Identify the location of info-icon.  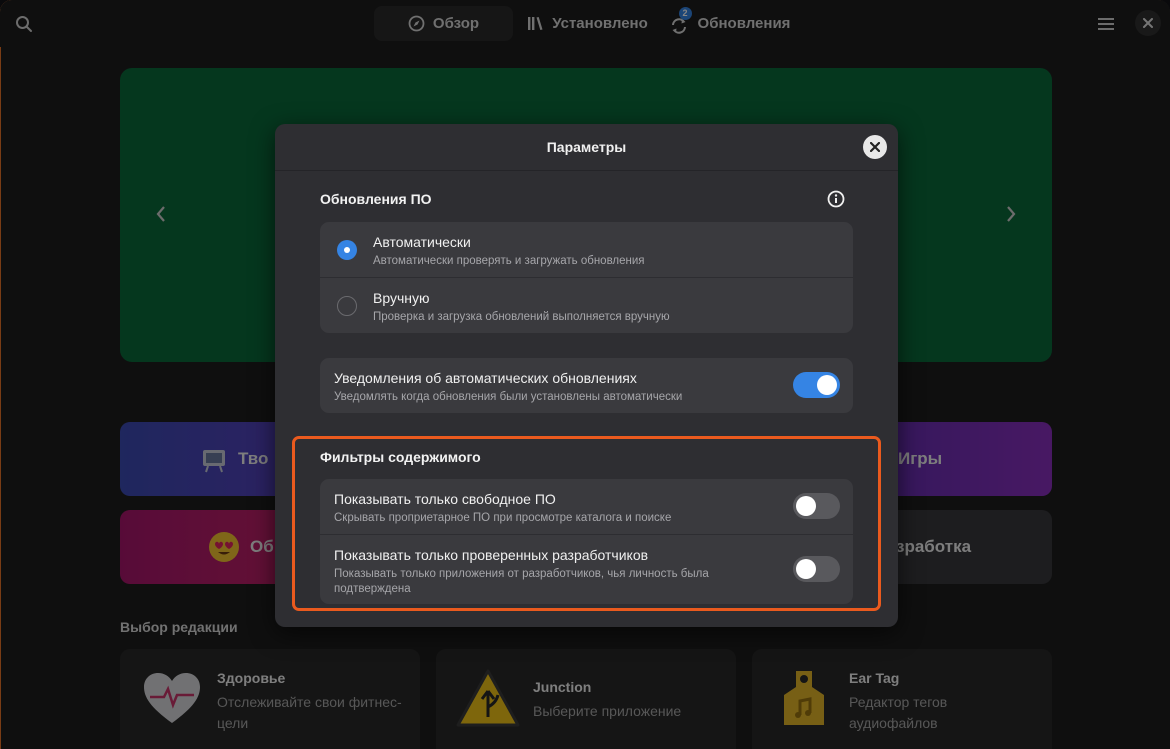
(836, 199).